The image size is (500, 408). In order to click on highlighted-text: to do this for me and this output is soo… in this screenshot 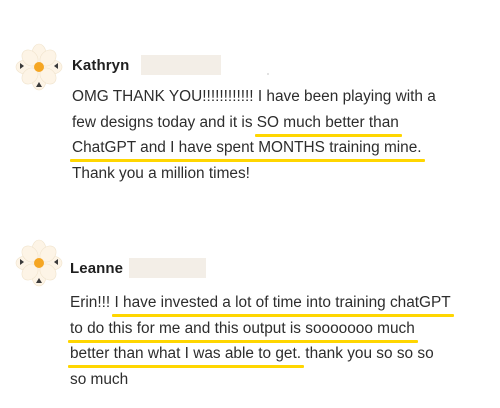, I will do `click(243, 330)`.